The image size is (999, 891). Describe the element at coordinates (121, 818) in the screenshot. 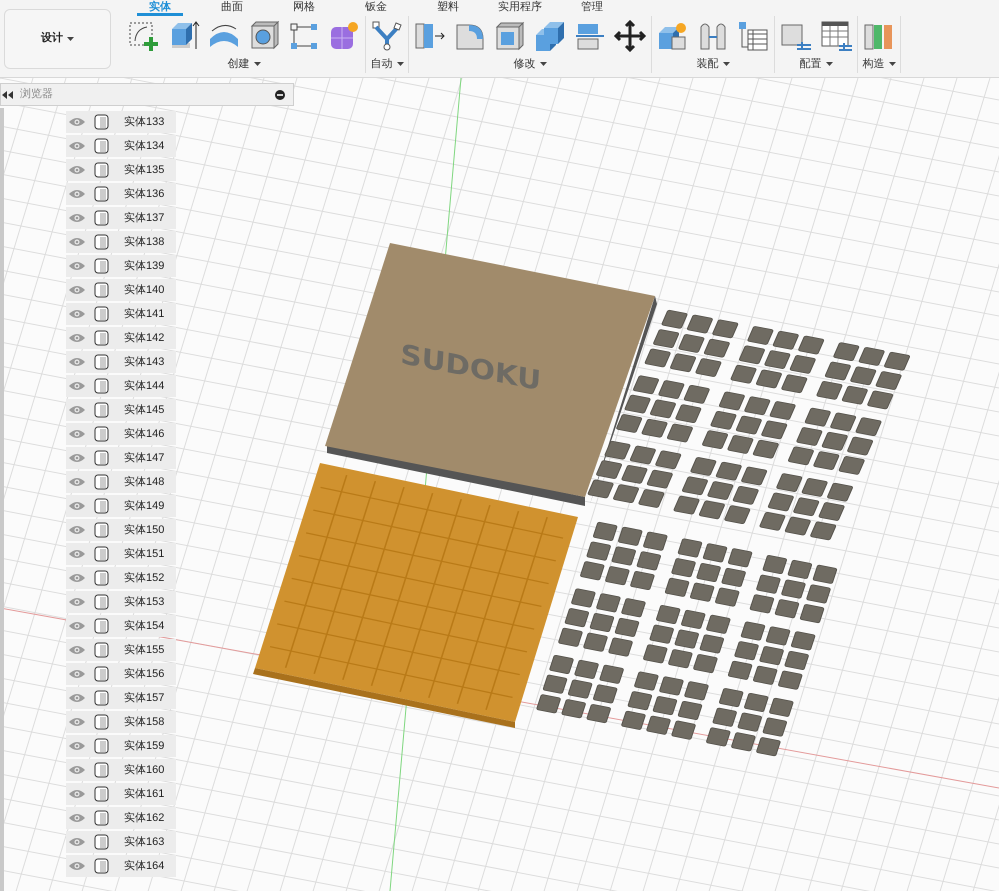

I see `browser-item: 实体162` at that location.